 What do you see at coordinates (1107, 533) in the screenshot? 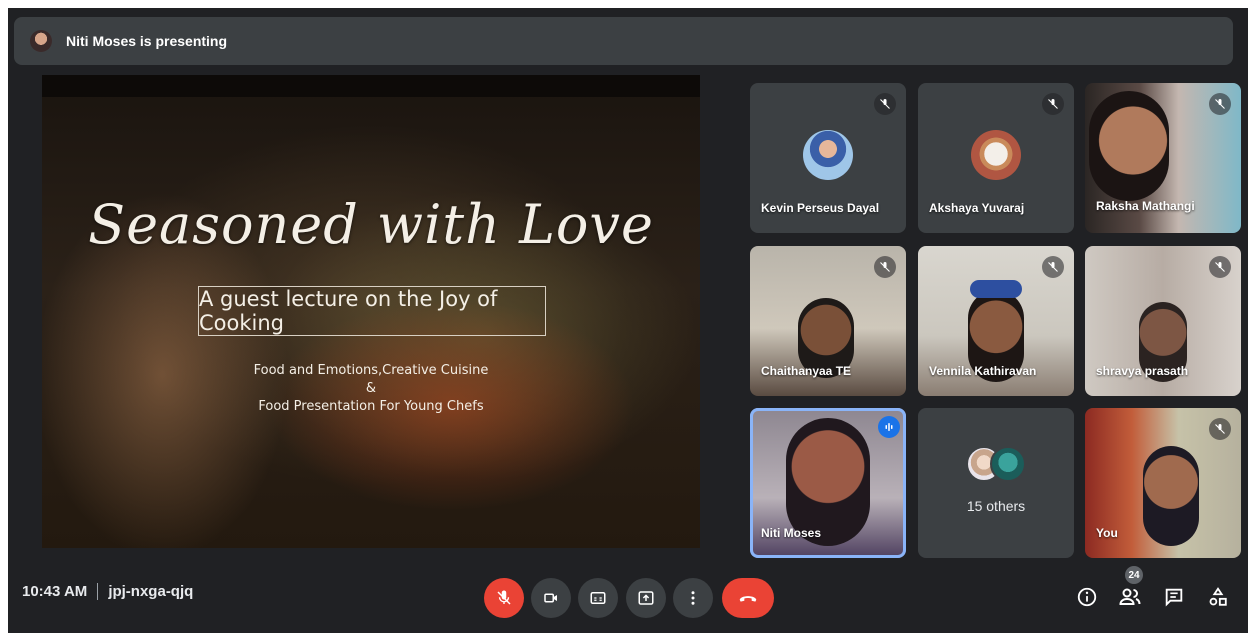
I see `participant-name: You` at bounding box center [1107, 533].